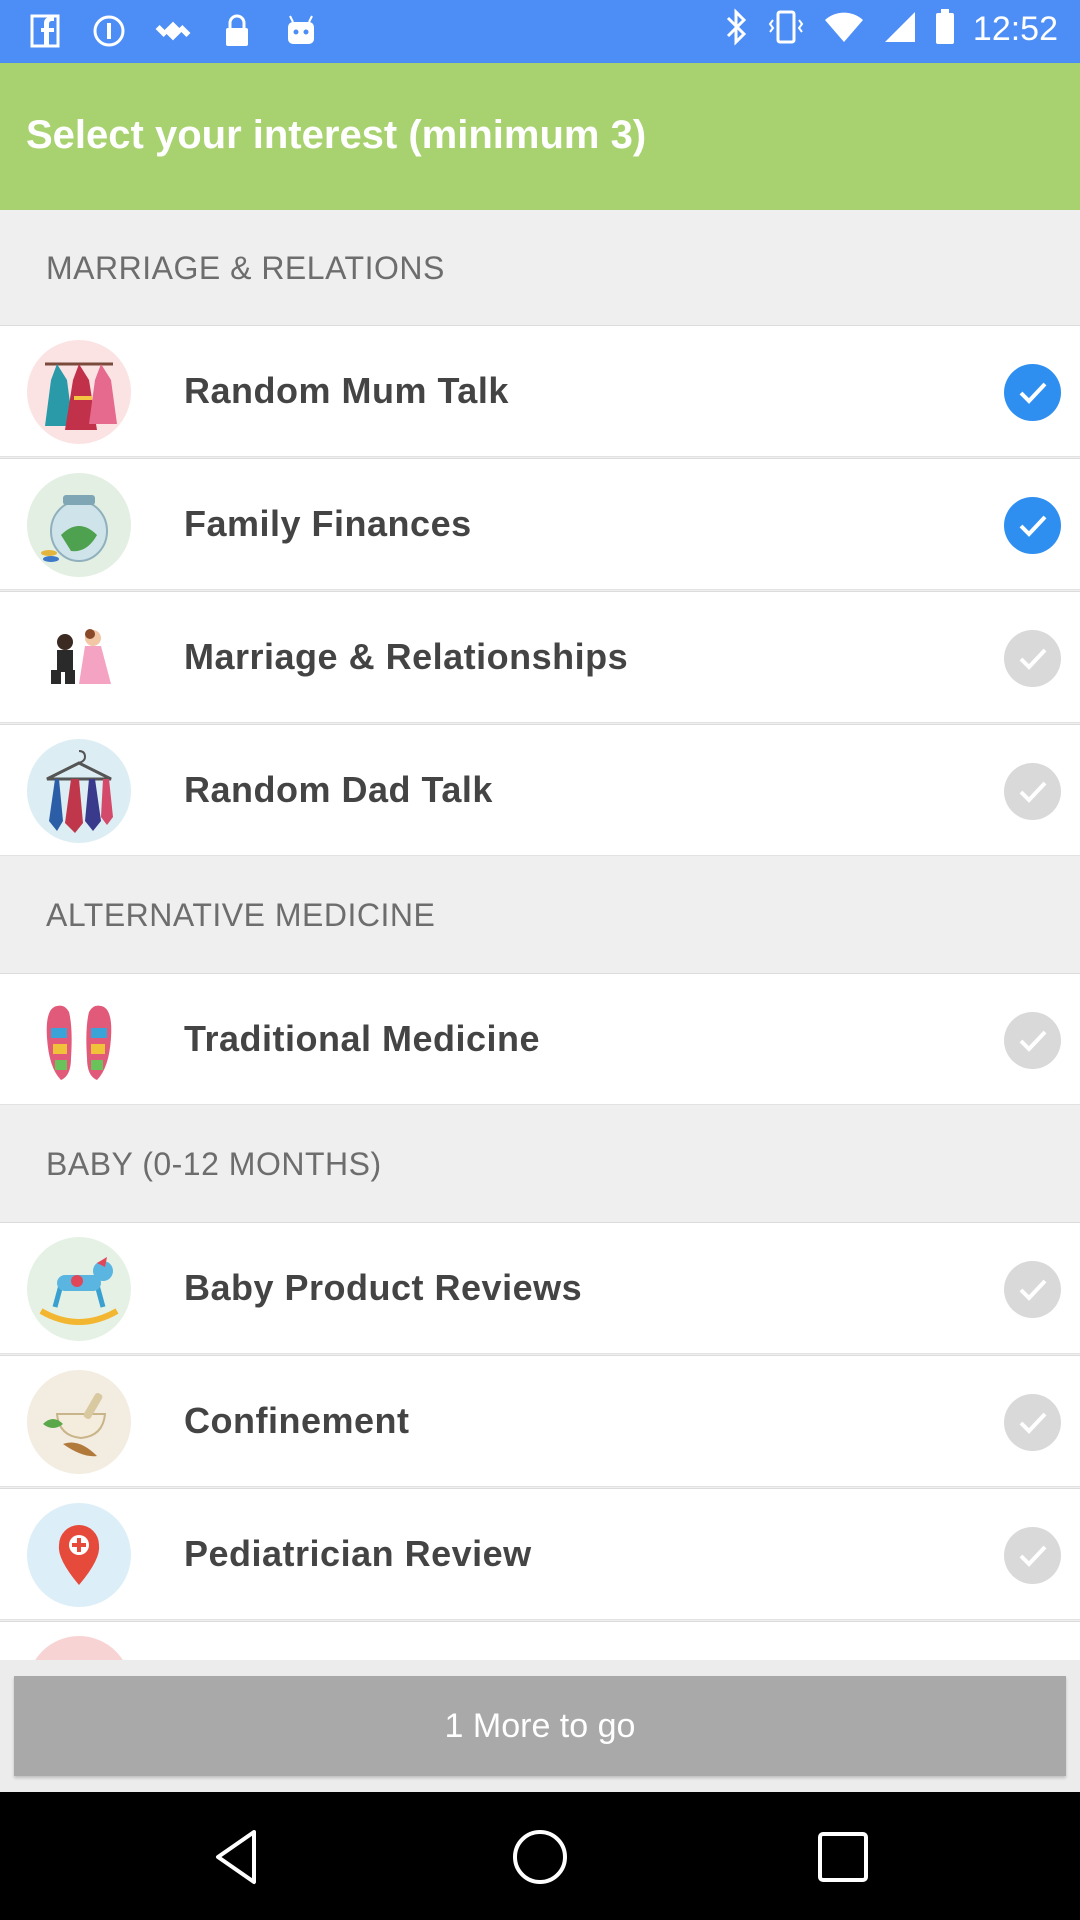  What do you see at coordinates (346, 390) in the screenshot?
I see `interest-label: Random Mum Talk` at bounding box center [346, 390].